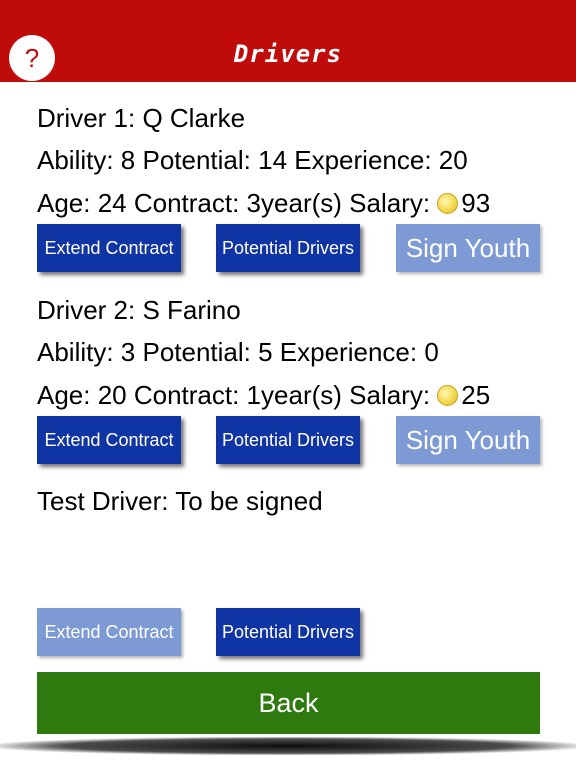  What do you see at coordinates (237, 395) in the screenshot?
I see `driver2-contract-text: Age: 20 Contract: 1year(s) Salary:` at bounding box center [237, 395].